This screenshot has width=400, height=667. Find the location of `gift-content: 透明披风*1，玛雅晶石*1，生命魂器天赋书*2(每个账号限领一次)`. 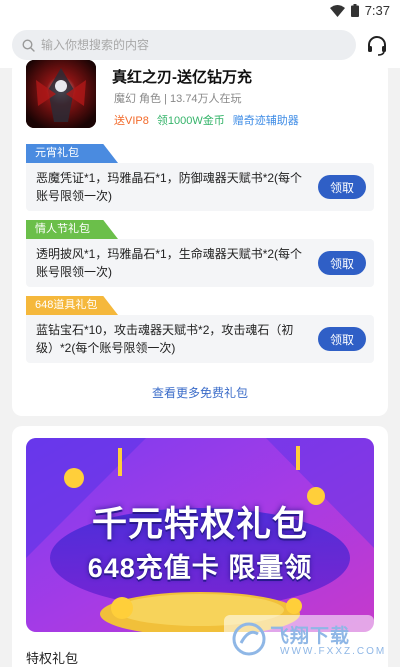

gift-content: 透明披风*1，玛雅晶石*1，生命魂器天赋书*2(每个账号限领一次) is located at coordinates (169, 263).